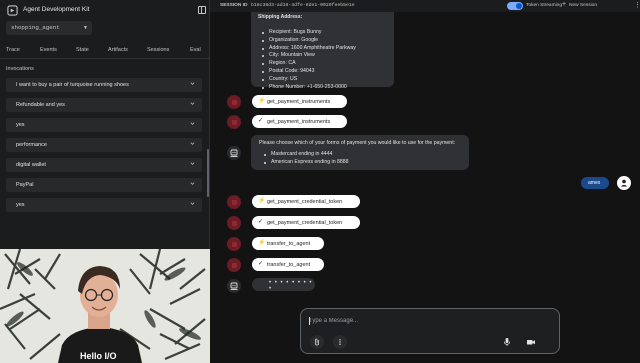  What do you see at coordinates (309, 72) in the screenshot?
I see `shipping-line: Postal Code: 94043` at bounding box center [309, 72].